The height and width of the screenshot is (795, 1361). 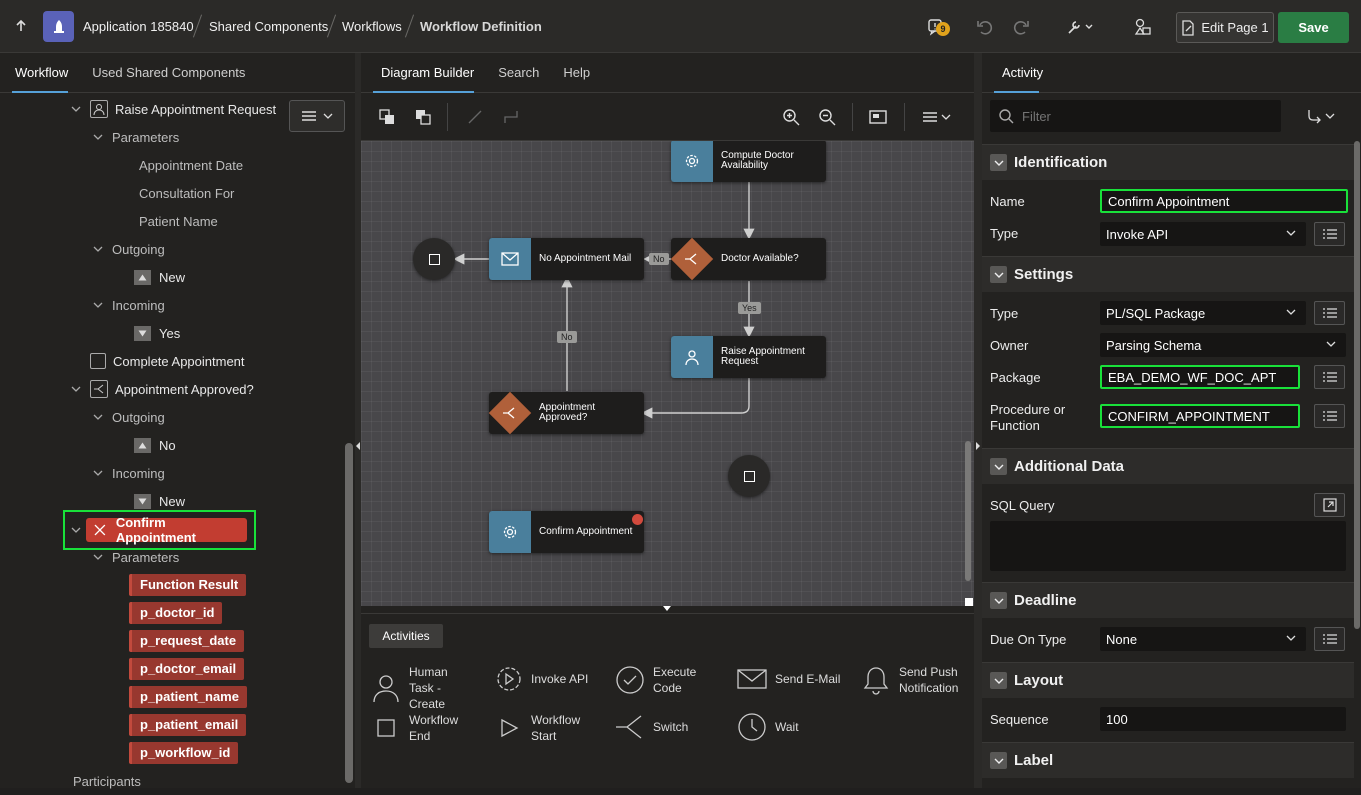 I want to click on fit-to-screen-icon, so click(x=878, y=117).